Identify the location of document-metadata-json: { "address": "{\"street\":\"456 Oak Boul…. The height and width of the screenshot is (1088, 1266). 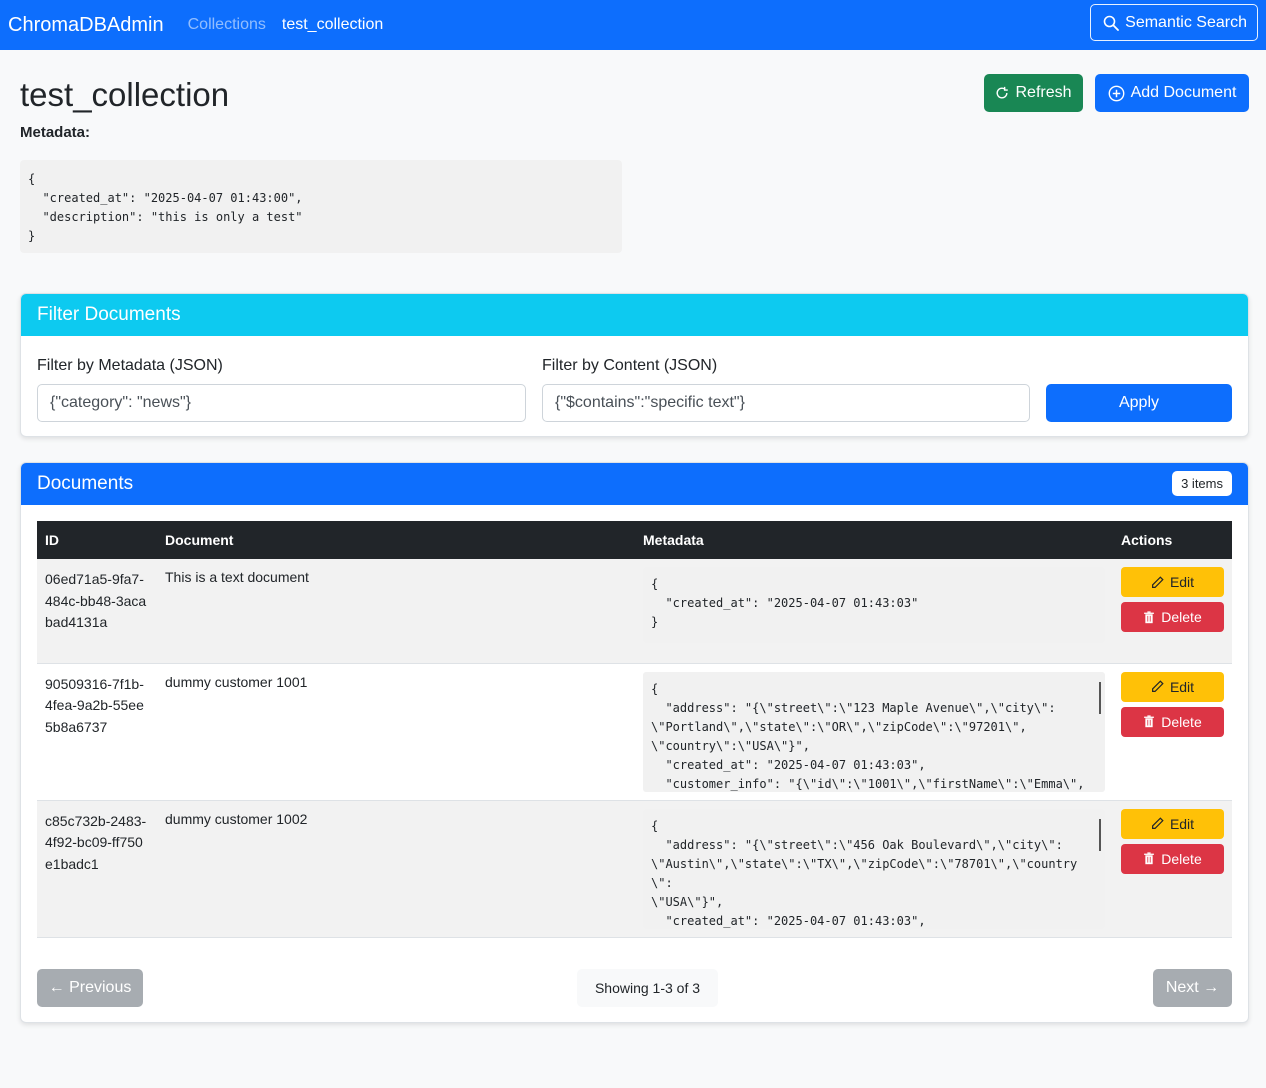
(874, 868).